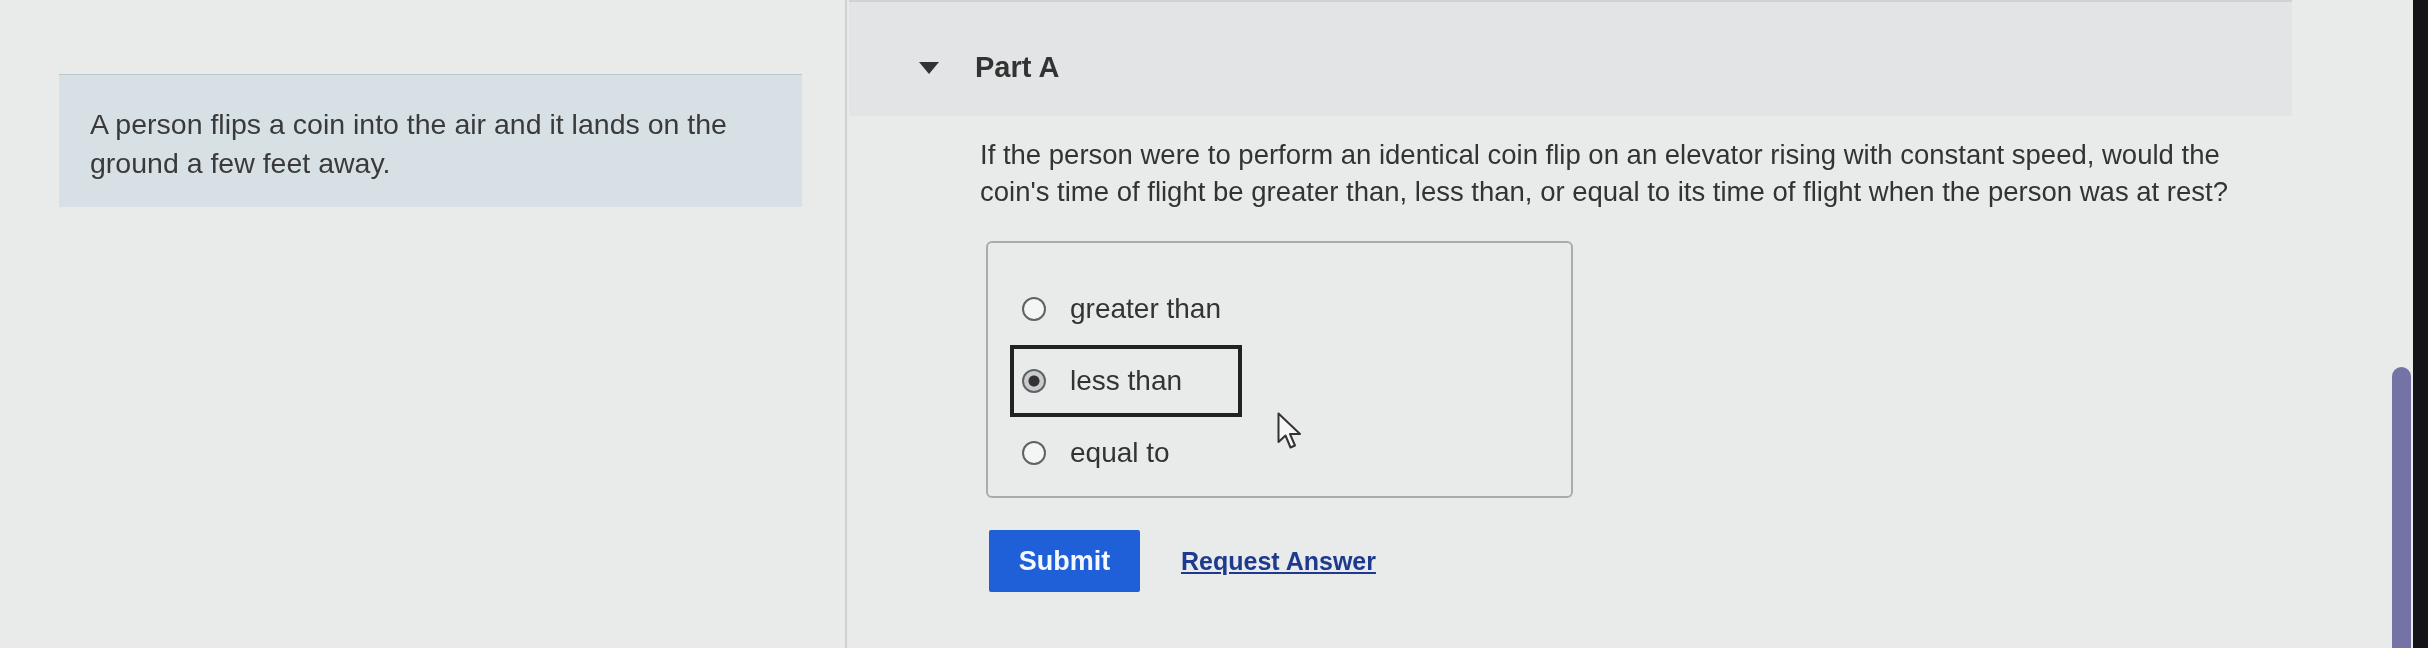 This screenshot has height=648, width=2428. I want to click on mouse-cursor-icon, so click(1290, 431).